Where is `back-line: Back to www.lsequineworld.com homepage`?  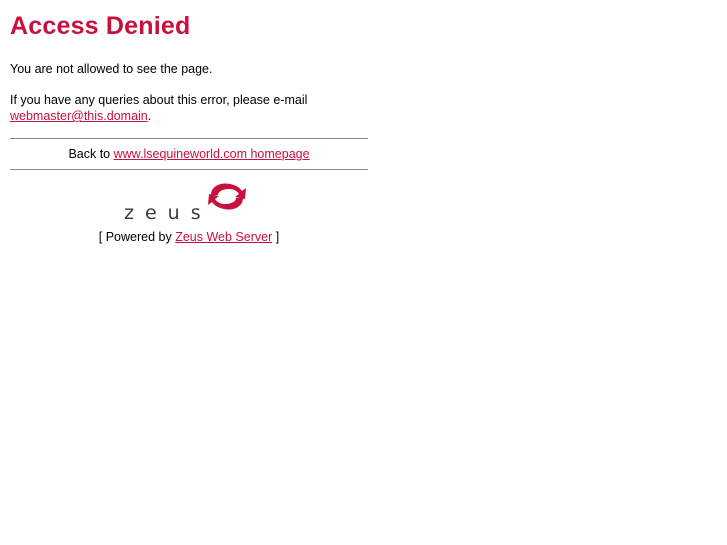
back-line: Back to www.lsequineworld.com homepage is located at coordinates (189, 154).